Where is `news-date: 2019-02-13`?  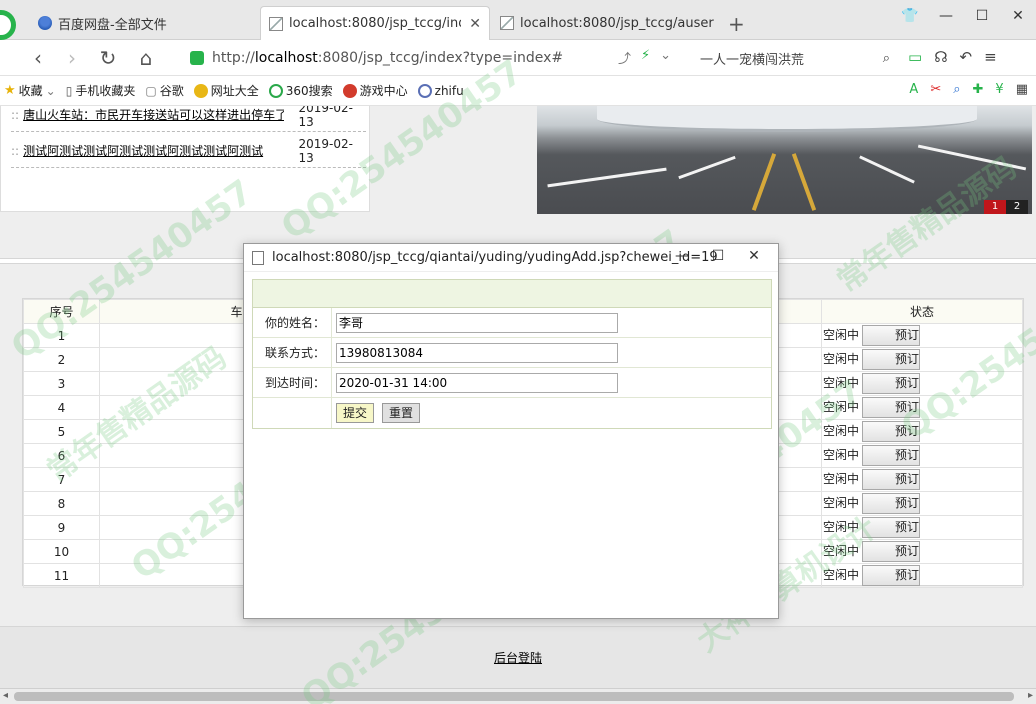
news-date: 2019-02-13 is located at coordinates (325, 117).